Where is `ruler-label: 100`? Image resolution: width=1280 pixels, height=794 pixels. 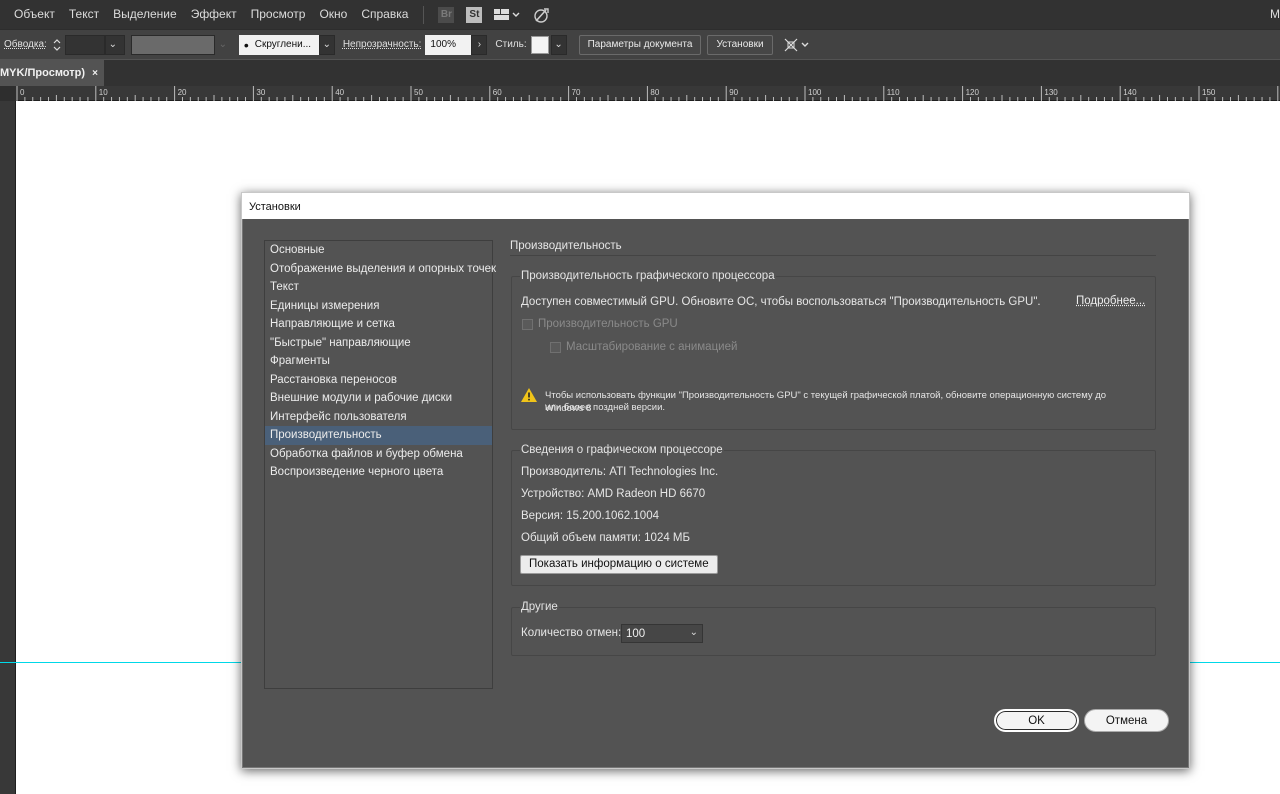
ruler-label: 100 is located at coordinates (815, 92).